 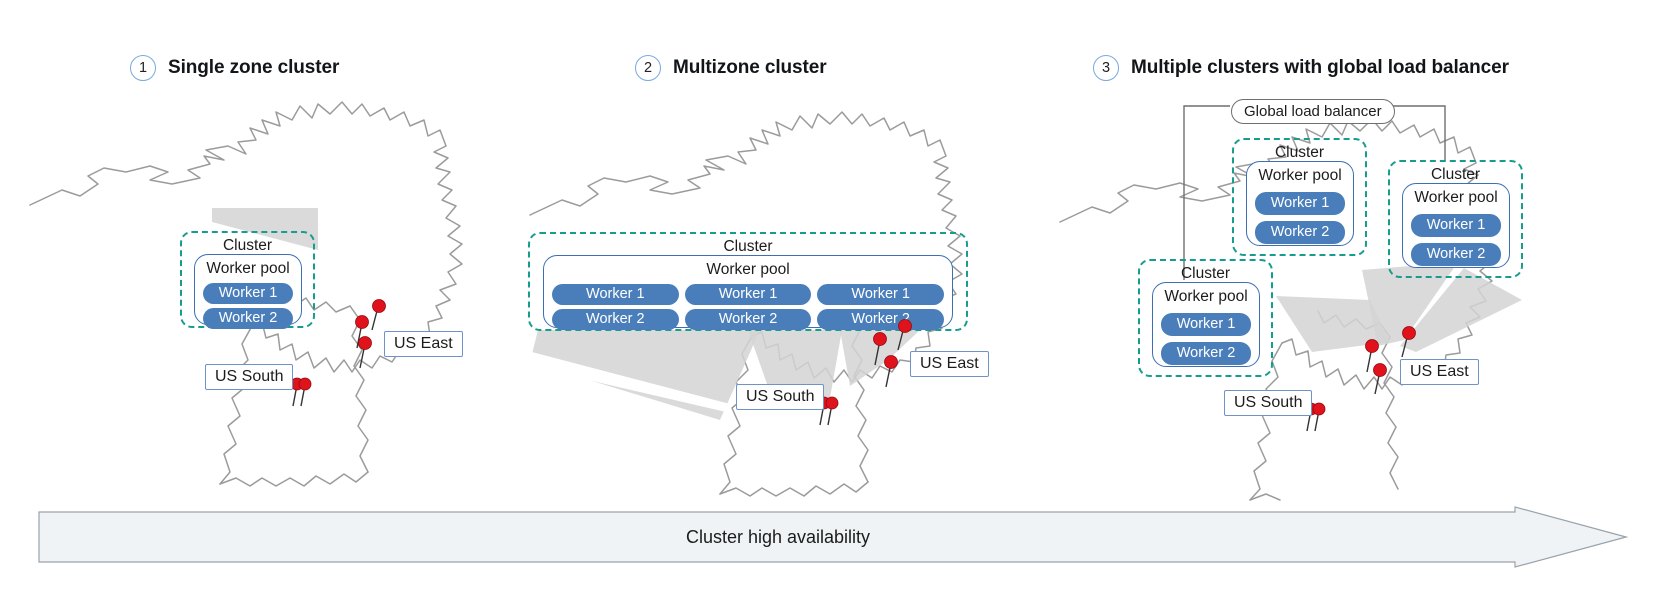 What do you see at coordinates (780, 397) in the screenshot?
I see `location-label-us-south-2: US South` at bounding box center [780, 397].